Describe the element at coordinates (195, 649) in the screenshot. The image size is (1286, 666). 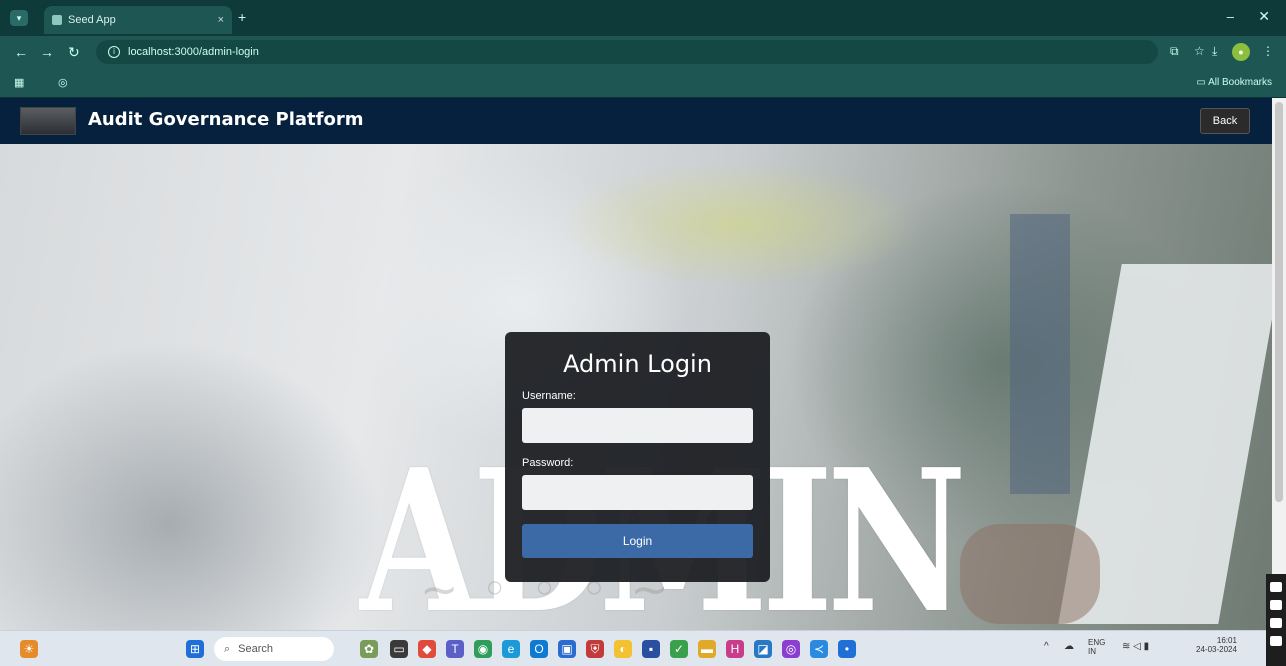
I see `windows-start-icon: ⊞` at that location.